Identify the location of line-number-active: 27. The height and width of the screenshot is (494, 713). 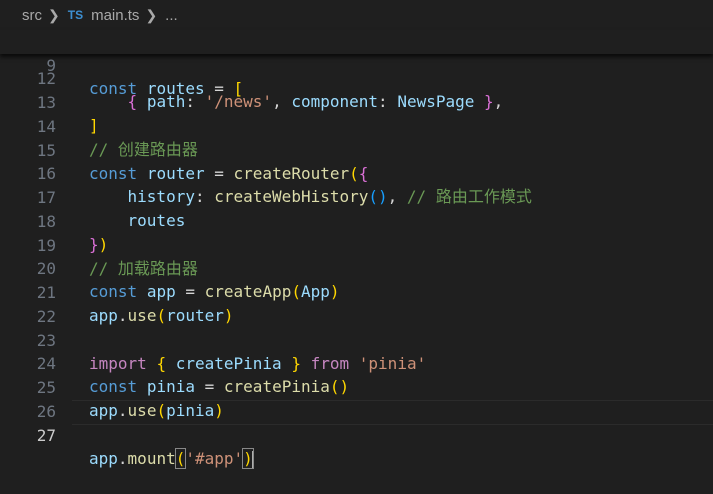
(46, 435).